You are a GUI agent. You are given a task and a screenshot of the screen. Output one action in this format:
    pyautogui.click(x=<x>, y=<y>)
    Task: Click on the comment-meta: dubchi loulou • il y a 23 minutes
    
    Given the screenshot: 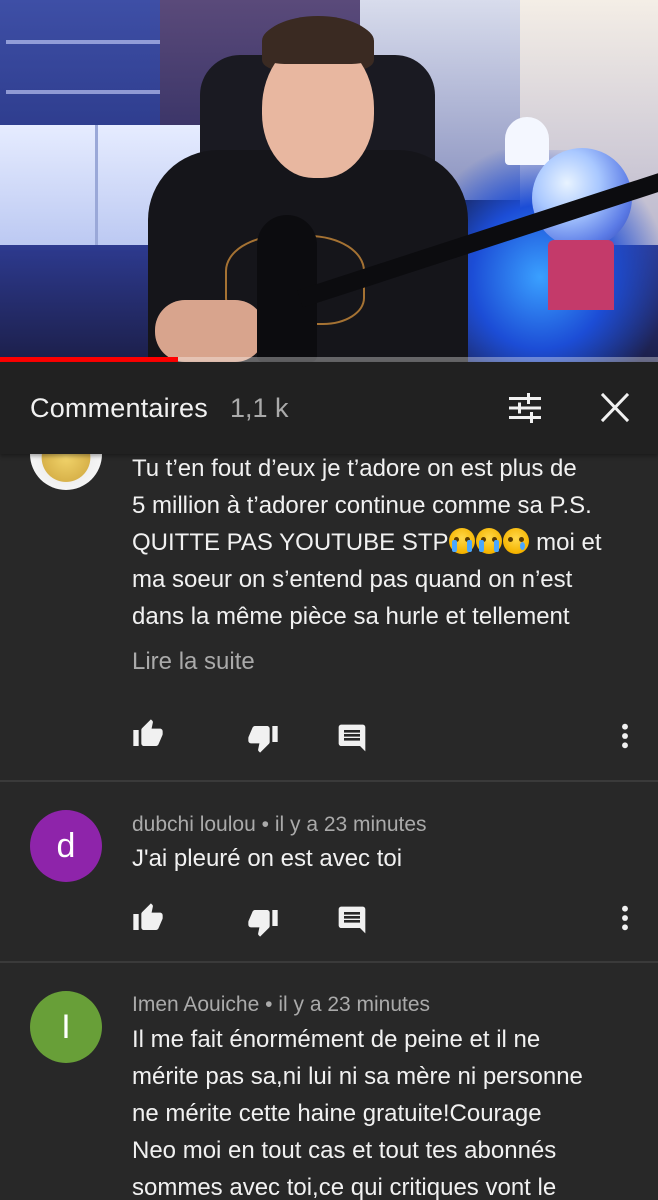 What is the action you would take?
    pyautogui.click(x=279, y=825)
    